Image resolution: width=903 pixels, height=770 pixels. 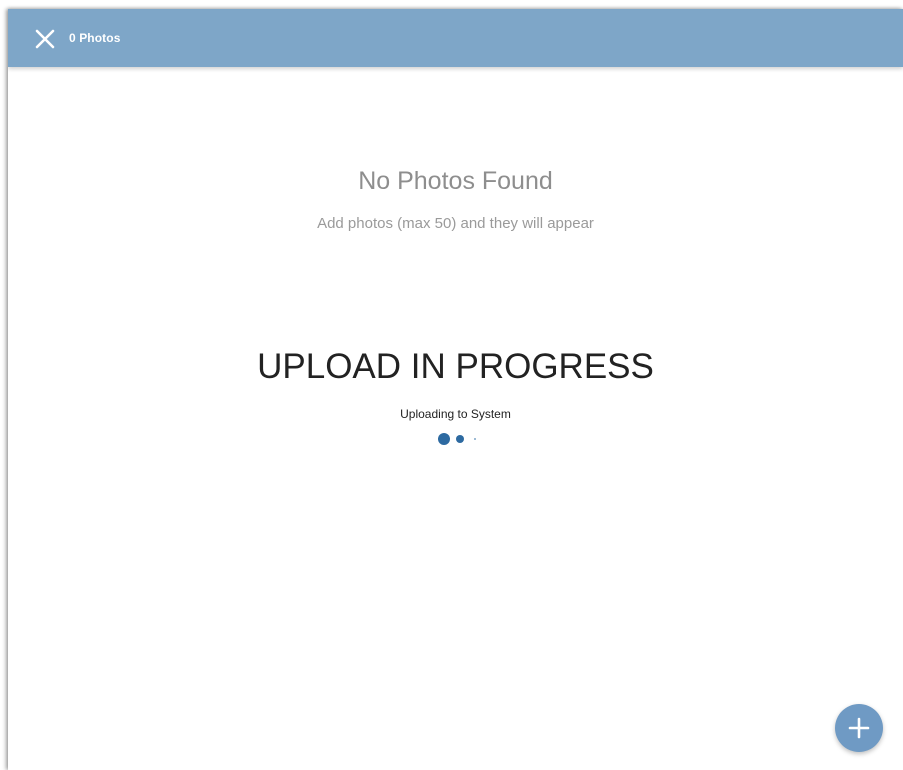 I want to click on plus-icon, so click(x=859, y=728).